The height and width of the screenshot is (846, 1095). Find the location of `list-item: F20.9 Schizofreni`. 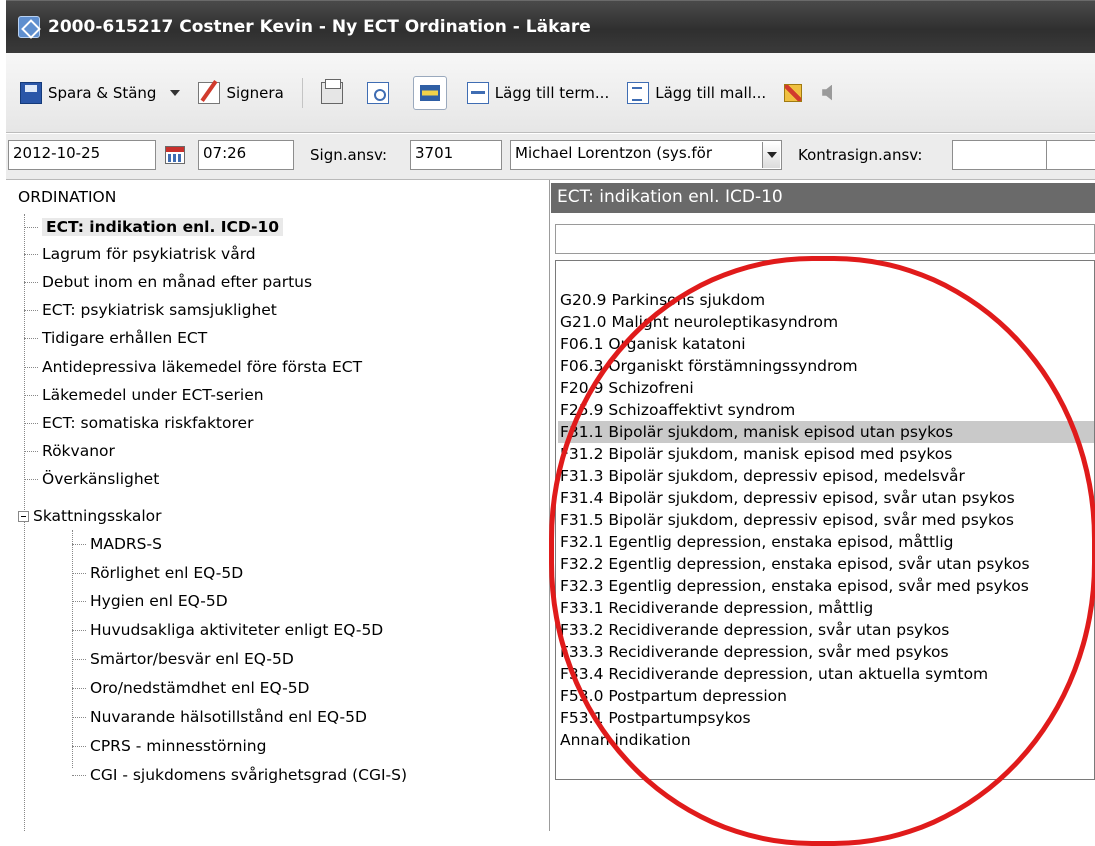

list-item: F20.9 Schizofreni is located at coordinates (626, 388).